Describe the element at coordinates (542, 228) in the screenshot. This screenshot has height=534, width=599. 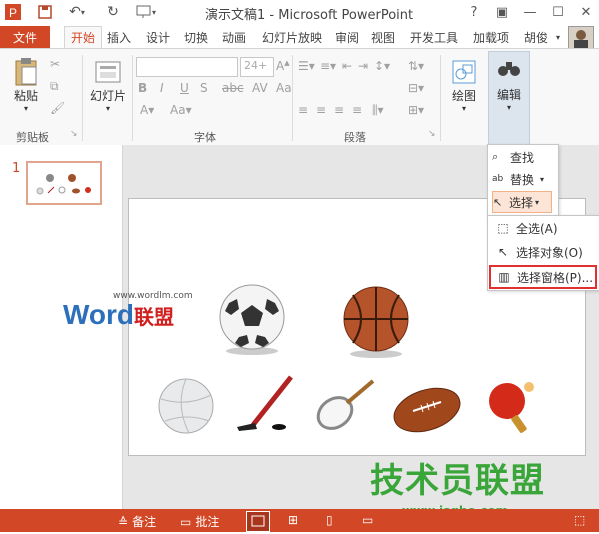
I see `menu-item-select-all: ⬚ 全选(A)` at that location.